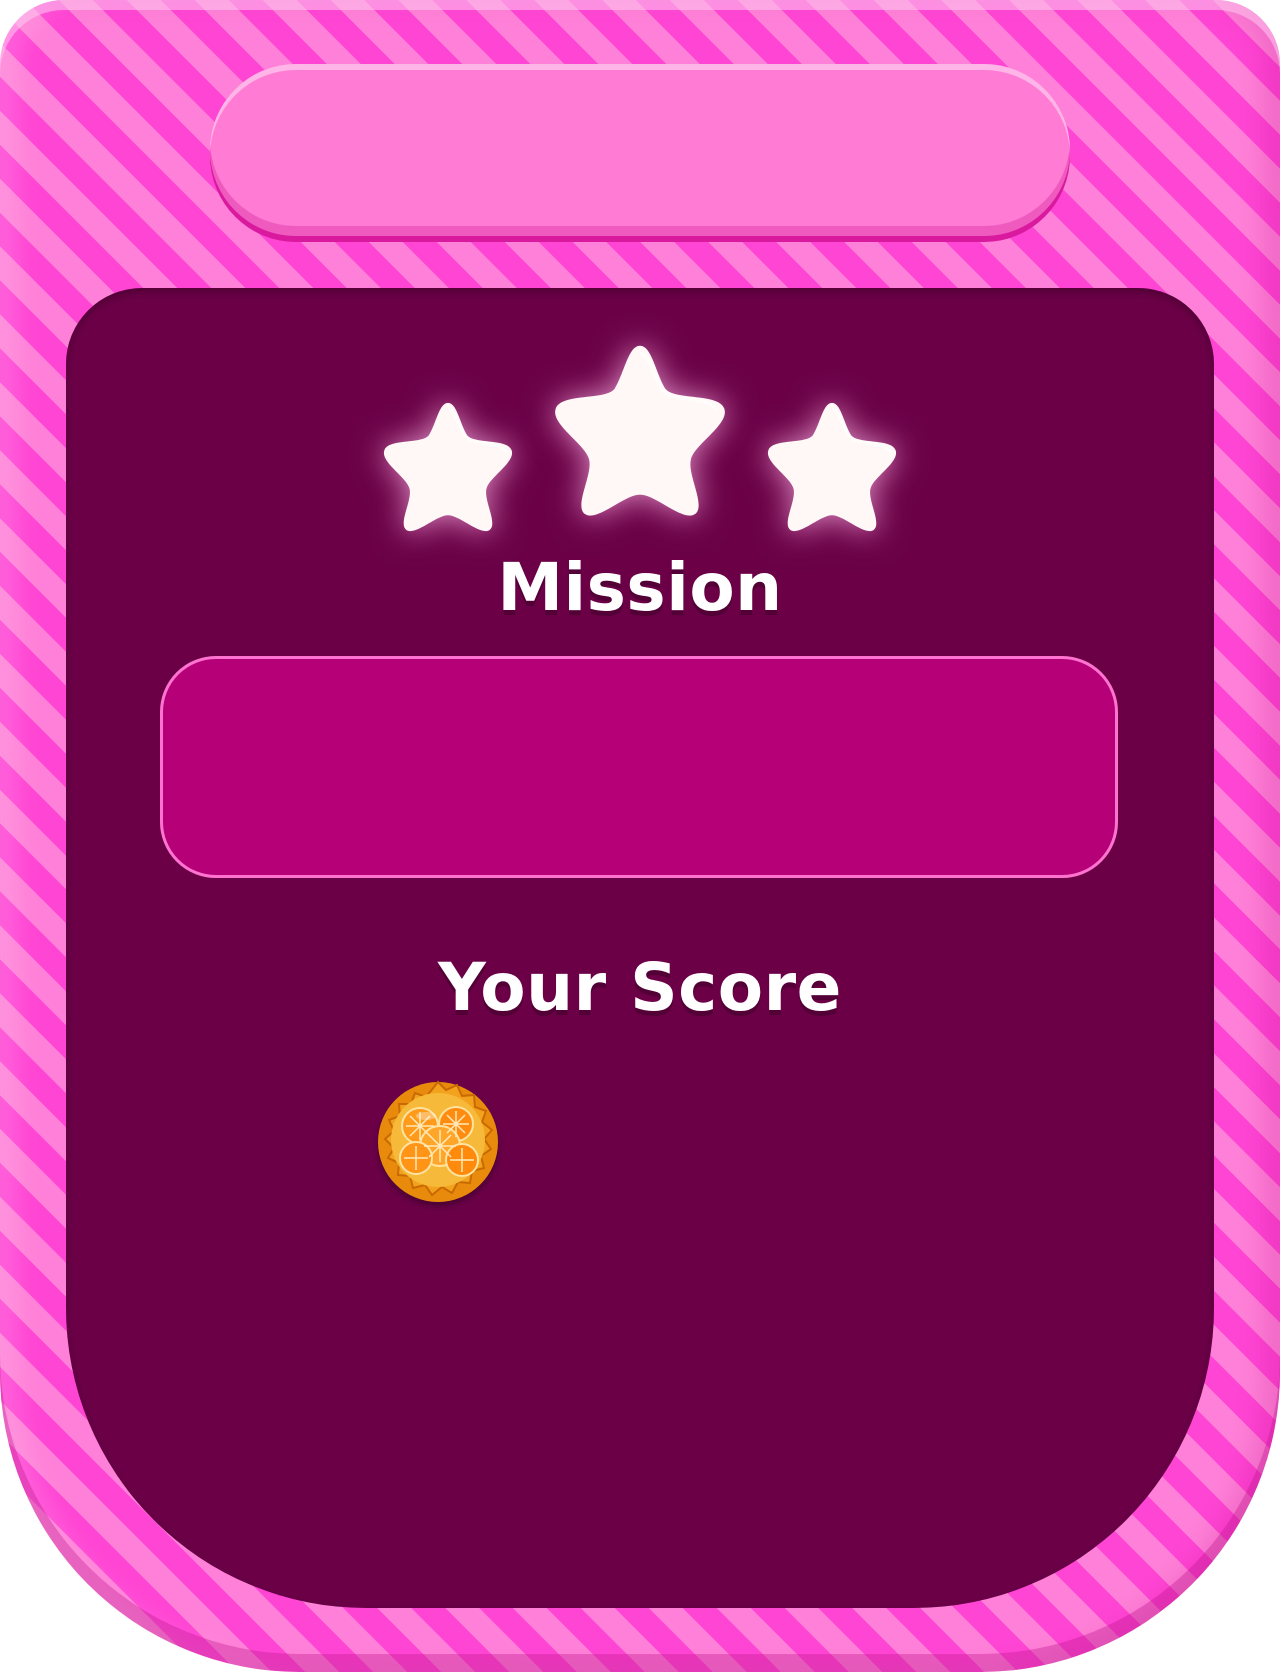  I want to click on orange-tart-icon, so click(438, 1142).